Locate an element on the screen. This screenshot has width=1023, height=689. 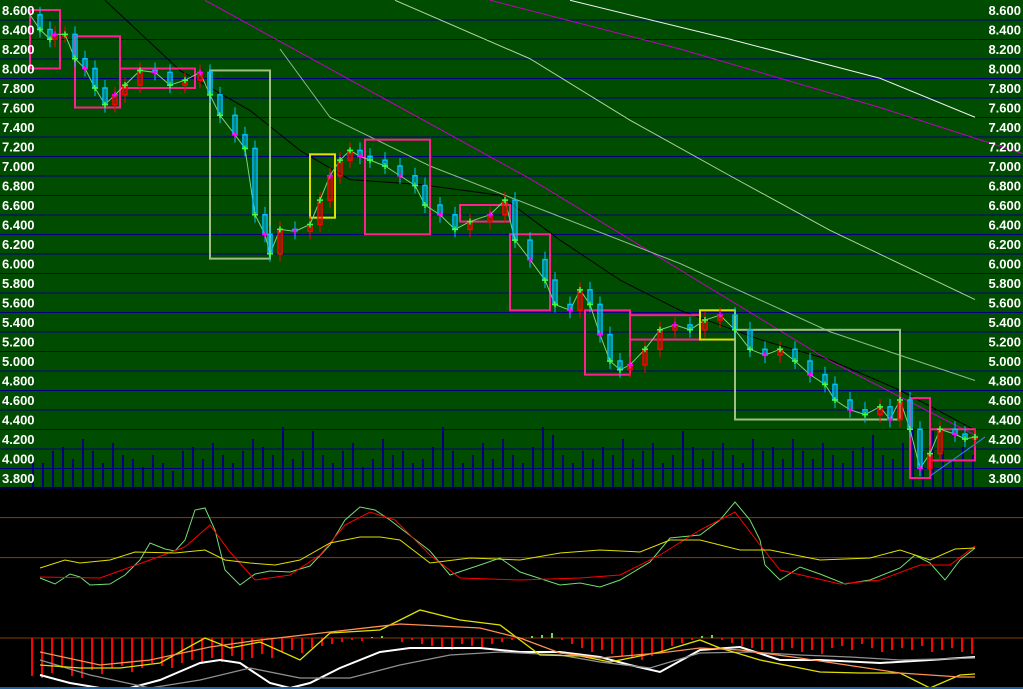
macd-yellow-line is located at coordinates (507, 649).